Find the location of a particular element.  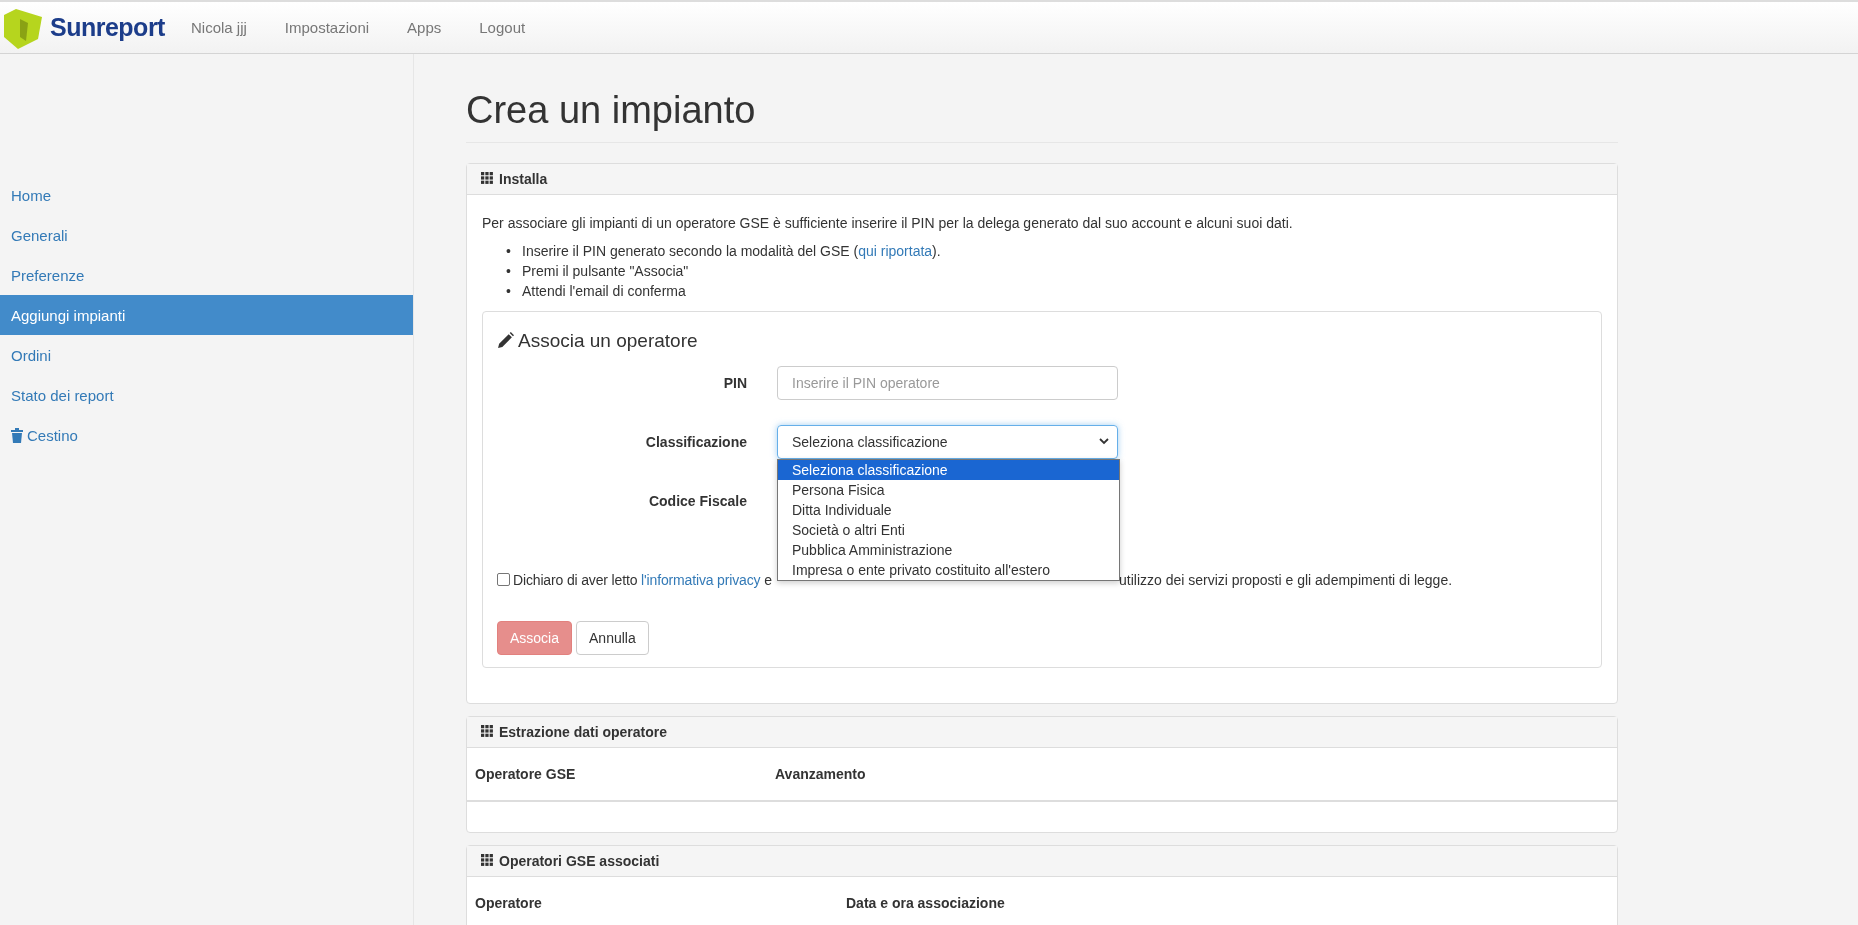

privacy-link: l'informativa privacy is located at coordinates (701, 579).